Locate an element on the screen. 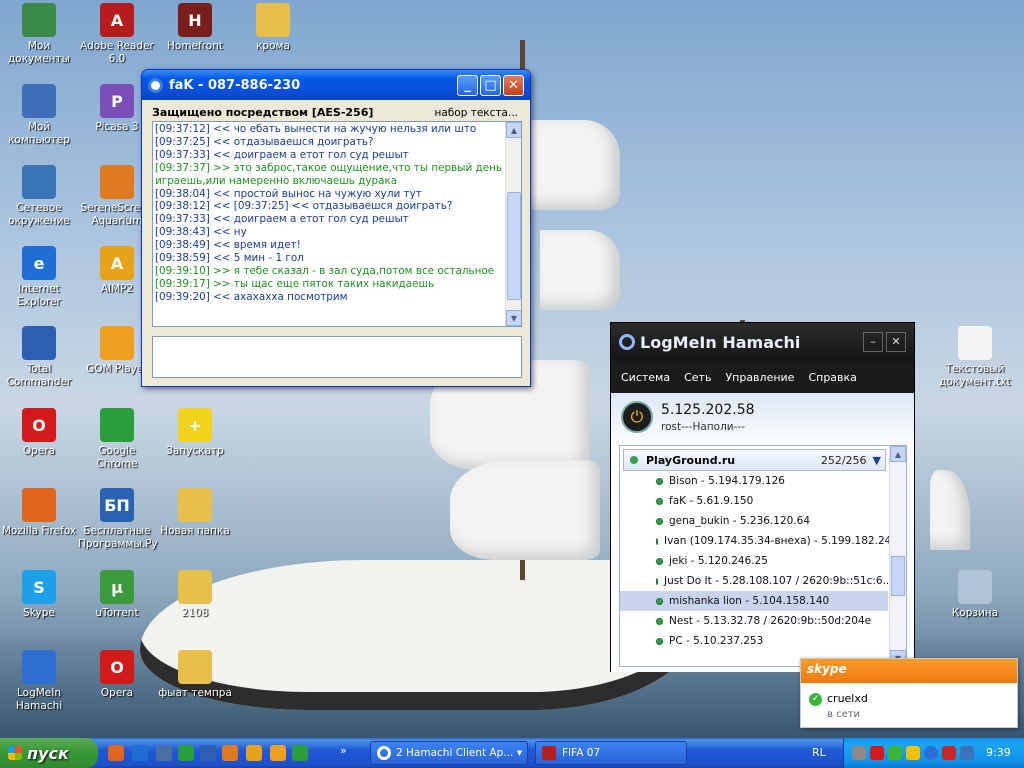  close-button: ✕ is located at coordinates (513, 85).